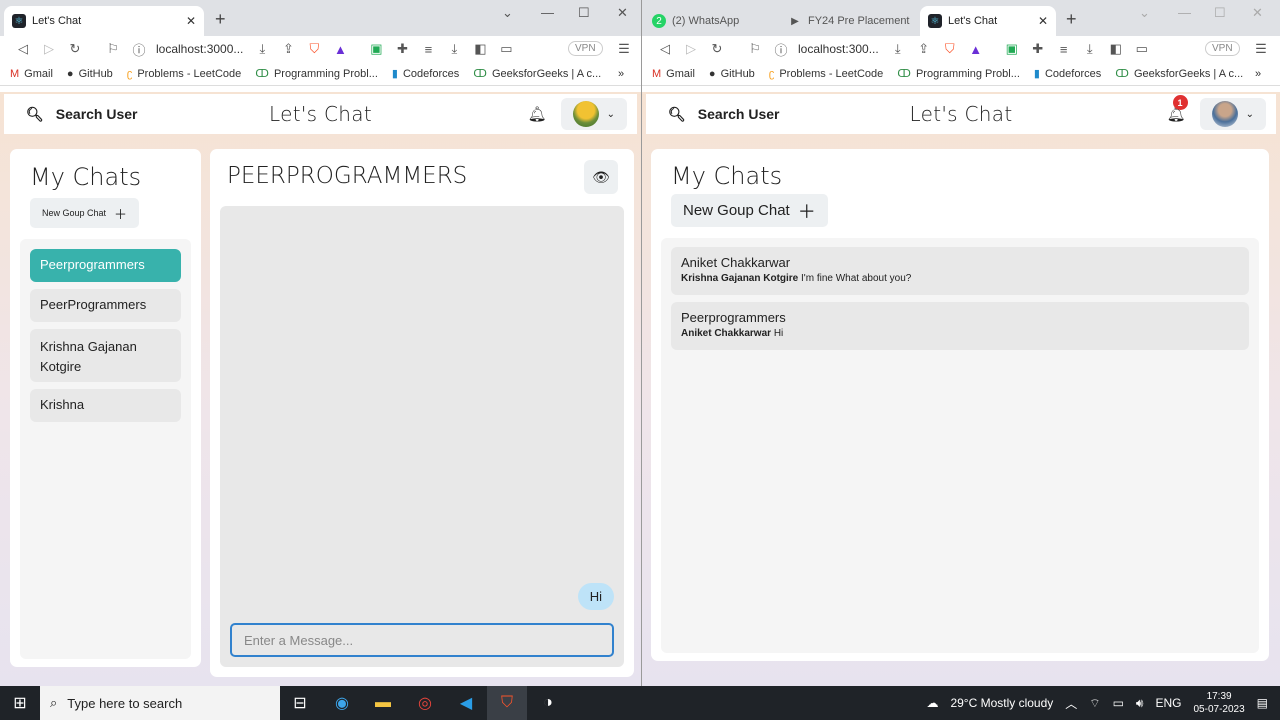 The image size is (1280, 720). What do you see at coordinates (1094, 703) in the screenshot?
I see `network-icon: ⌔` at bounding box center [1094, 703].